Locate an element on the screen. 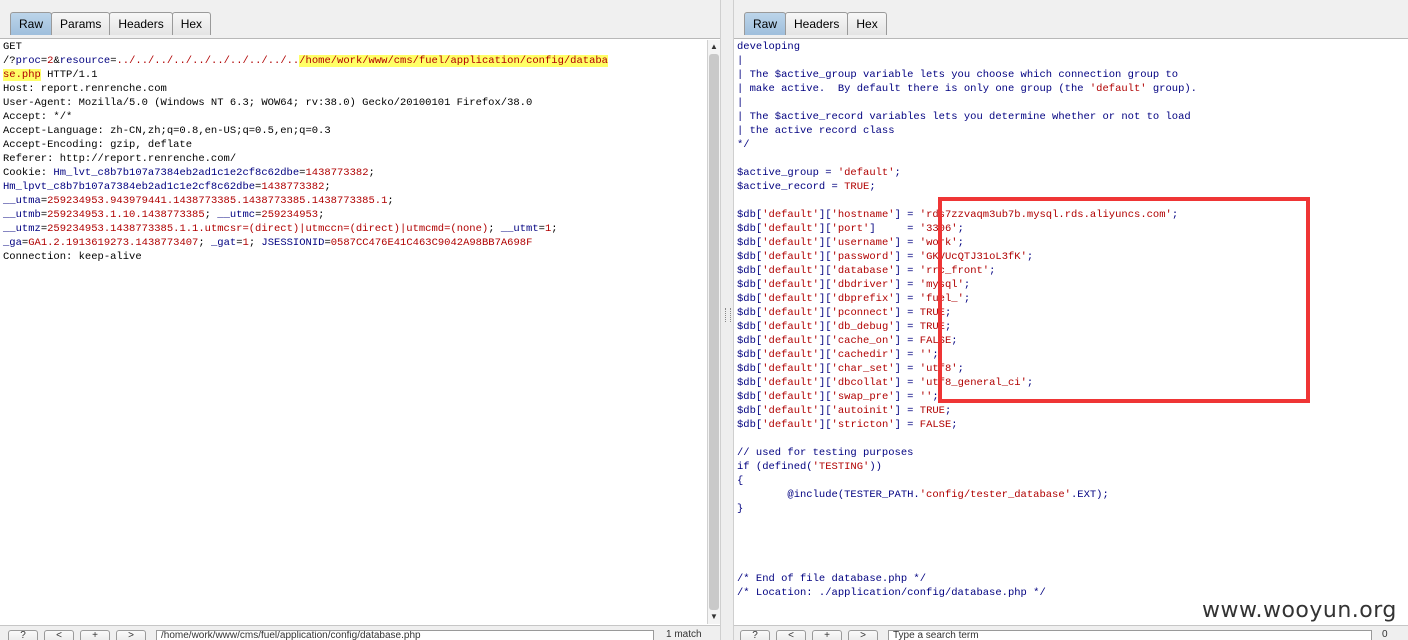 This screenshot has height=640, width=1408. response-line: $db['default']['swap_pre'] = ''; is located at coordinates (838, 397).